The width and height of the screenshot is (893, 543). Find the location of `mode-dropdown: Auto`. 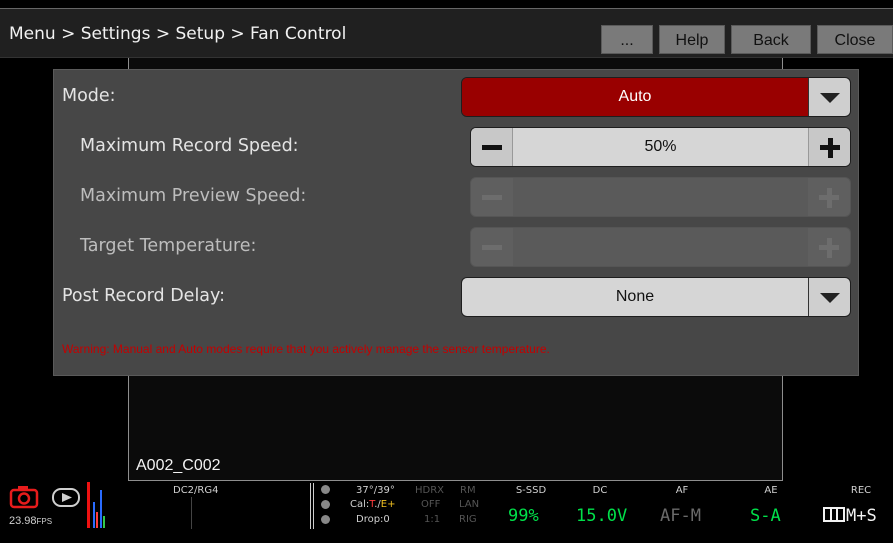

mode-dropdown: Auto is located at coordinates (656, 97).